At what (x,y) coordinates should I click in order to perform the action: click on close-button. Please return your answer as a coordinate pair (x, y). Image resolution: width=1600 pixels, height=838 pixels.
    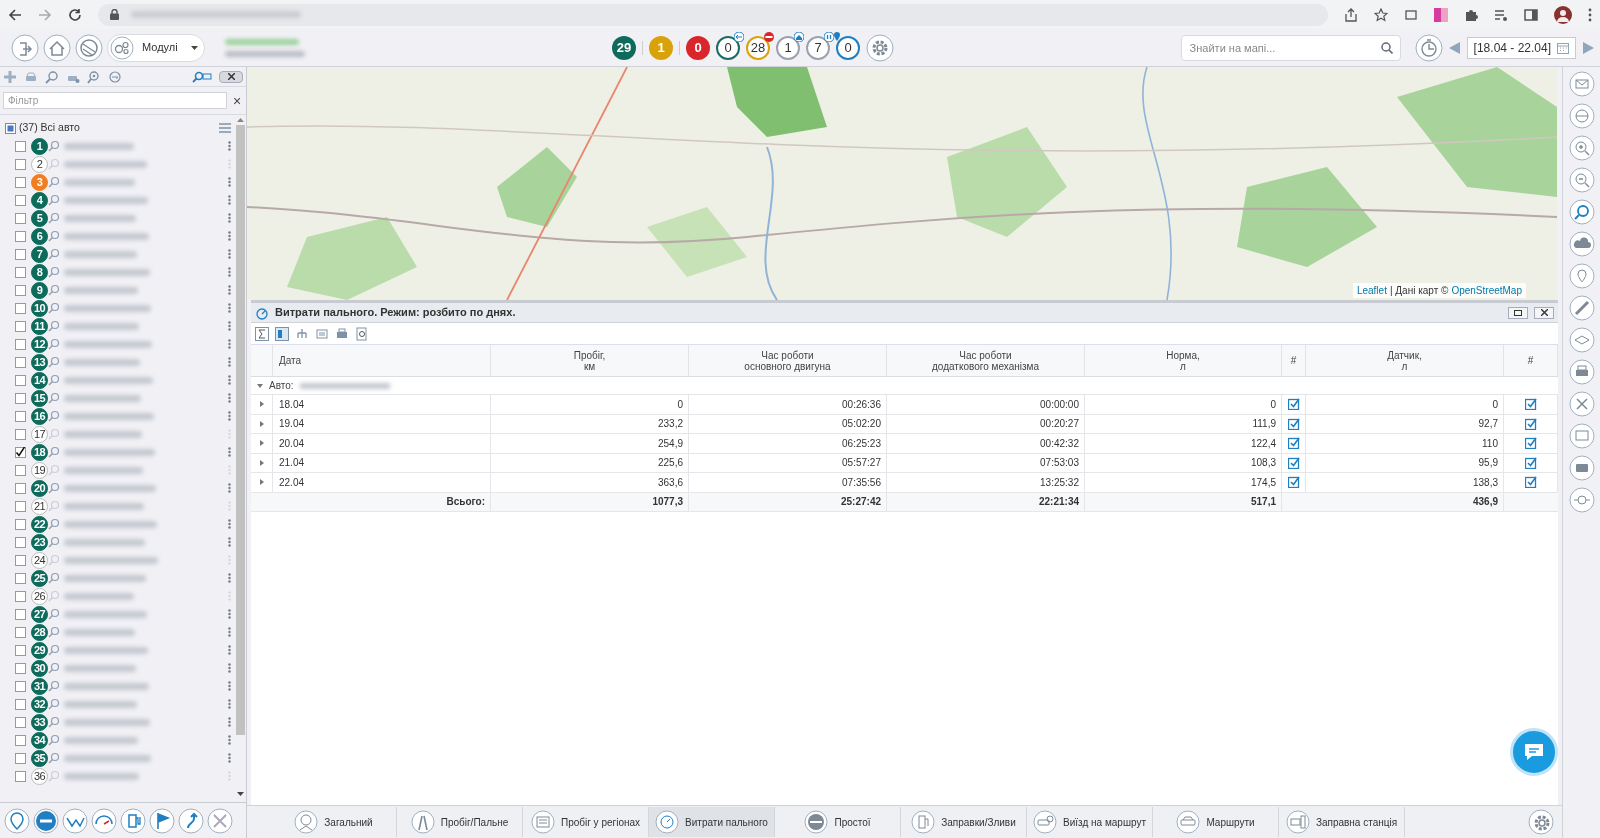
    Looking at the image, I should click on (1544, 312).